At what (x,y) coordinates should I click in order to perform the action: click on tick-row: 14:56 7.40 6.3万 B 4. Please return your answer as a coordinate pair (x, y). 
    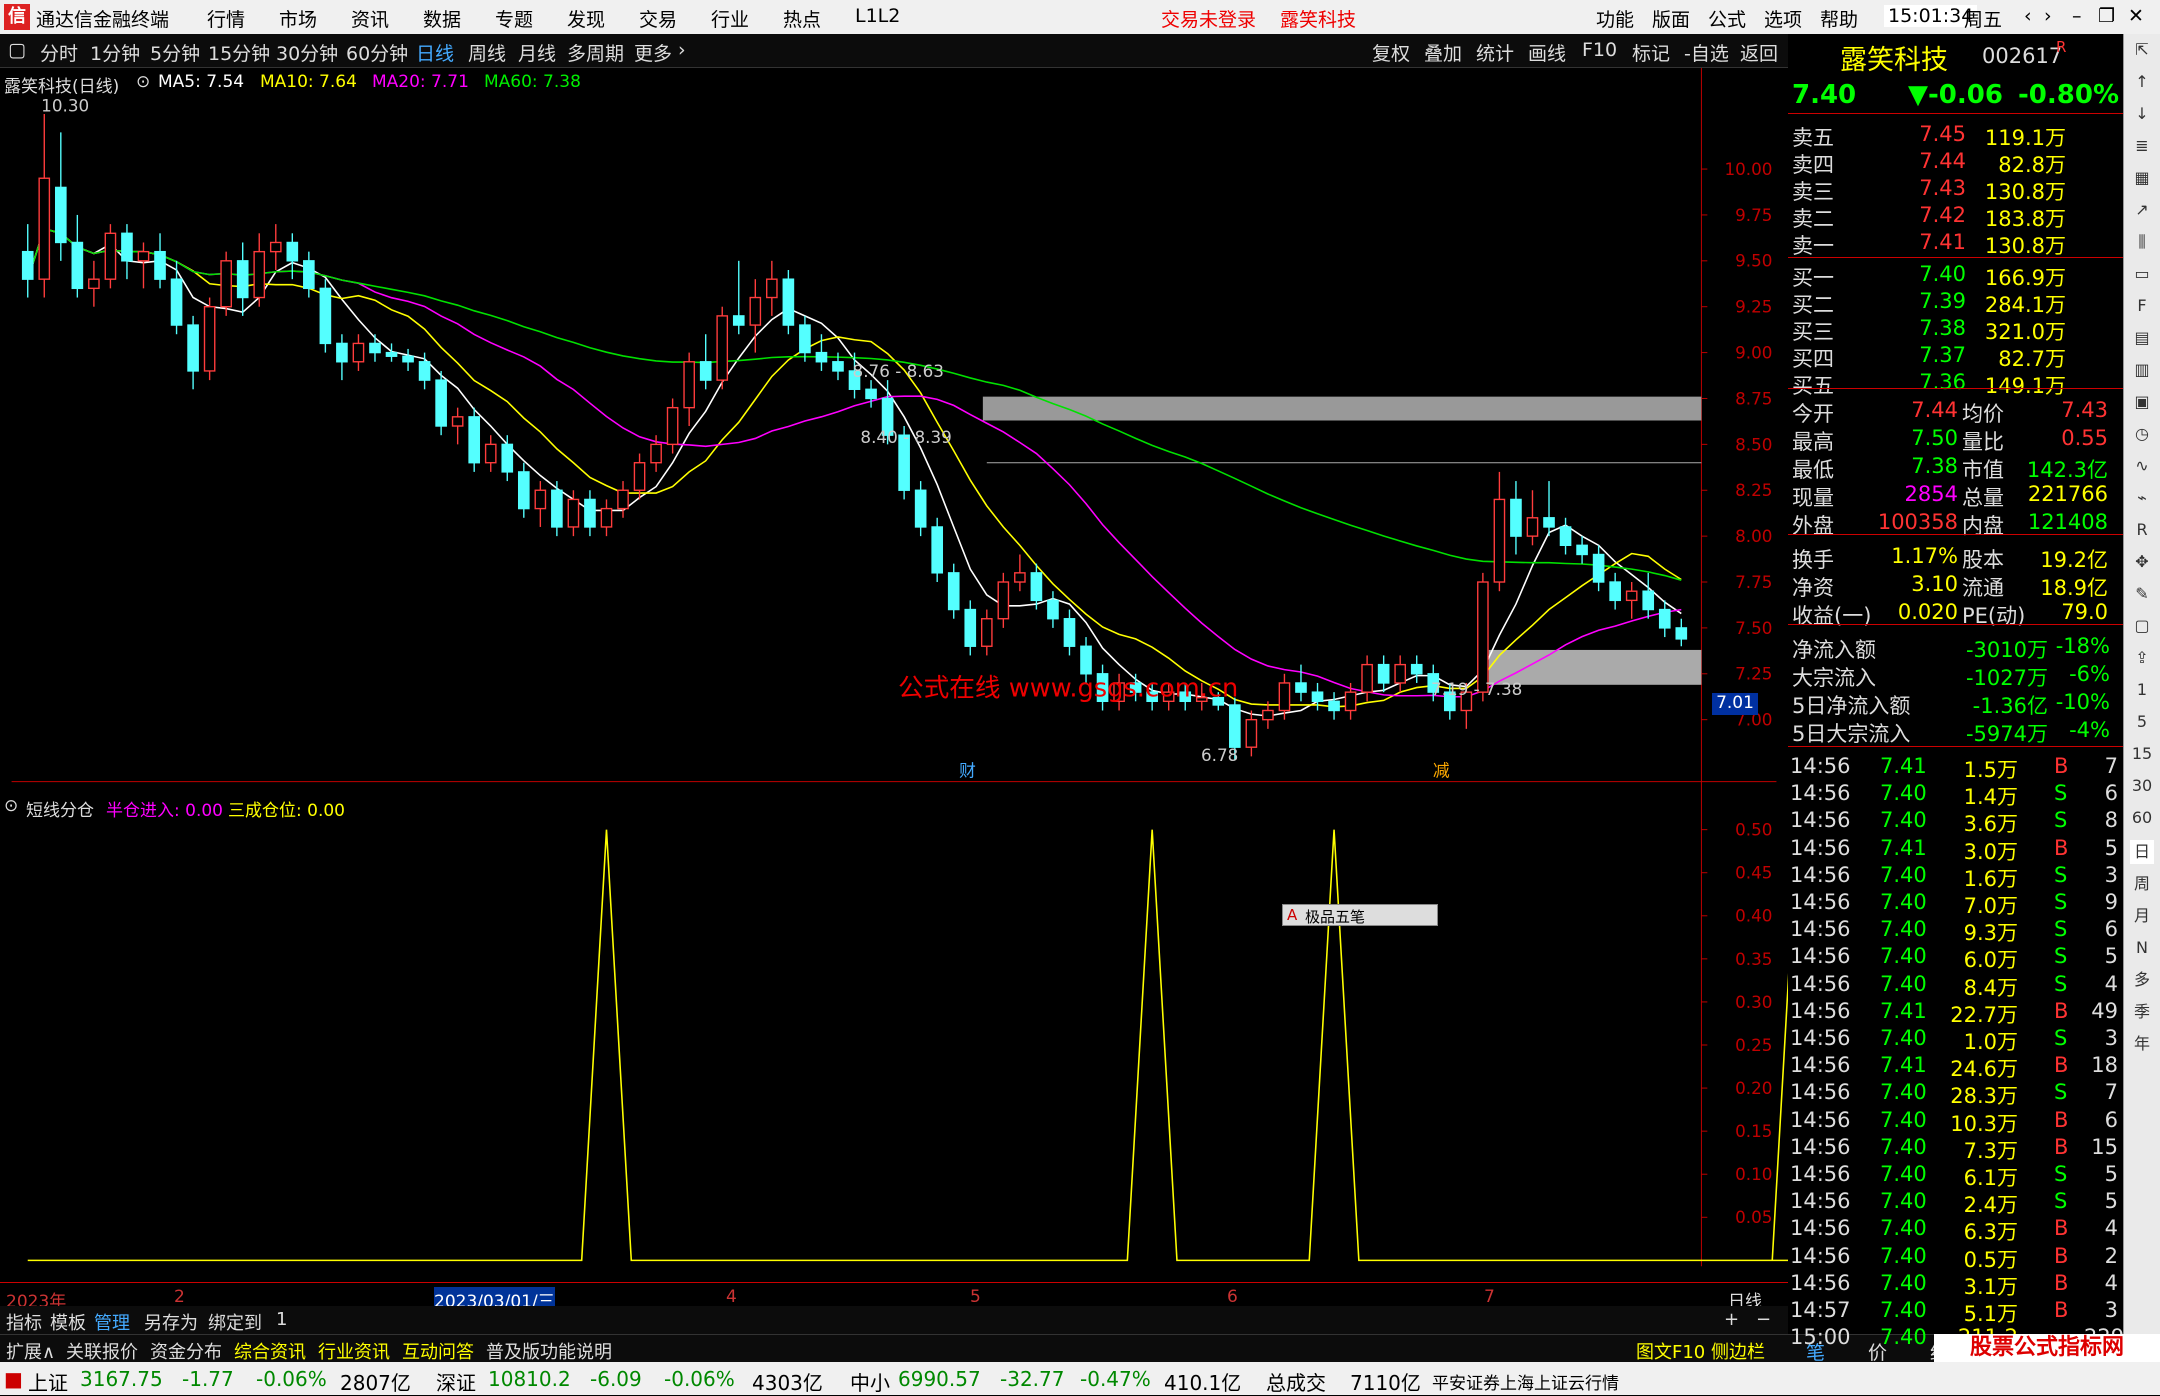
    Looking at the image, I should click on (1955, 1230).